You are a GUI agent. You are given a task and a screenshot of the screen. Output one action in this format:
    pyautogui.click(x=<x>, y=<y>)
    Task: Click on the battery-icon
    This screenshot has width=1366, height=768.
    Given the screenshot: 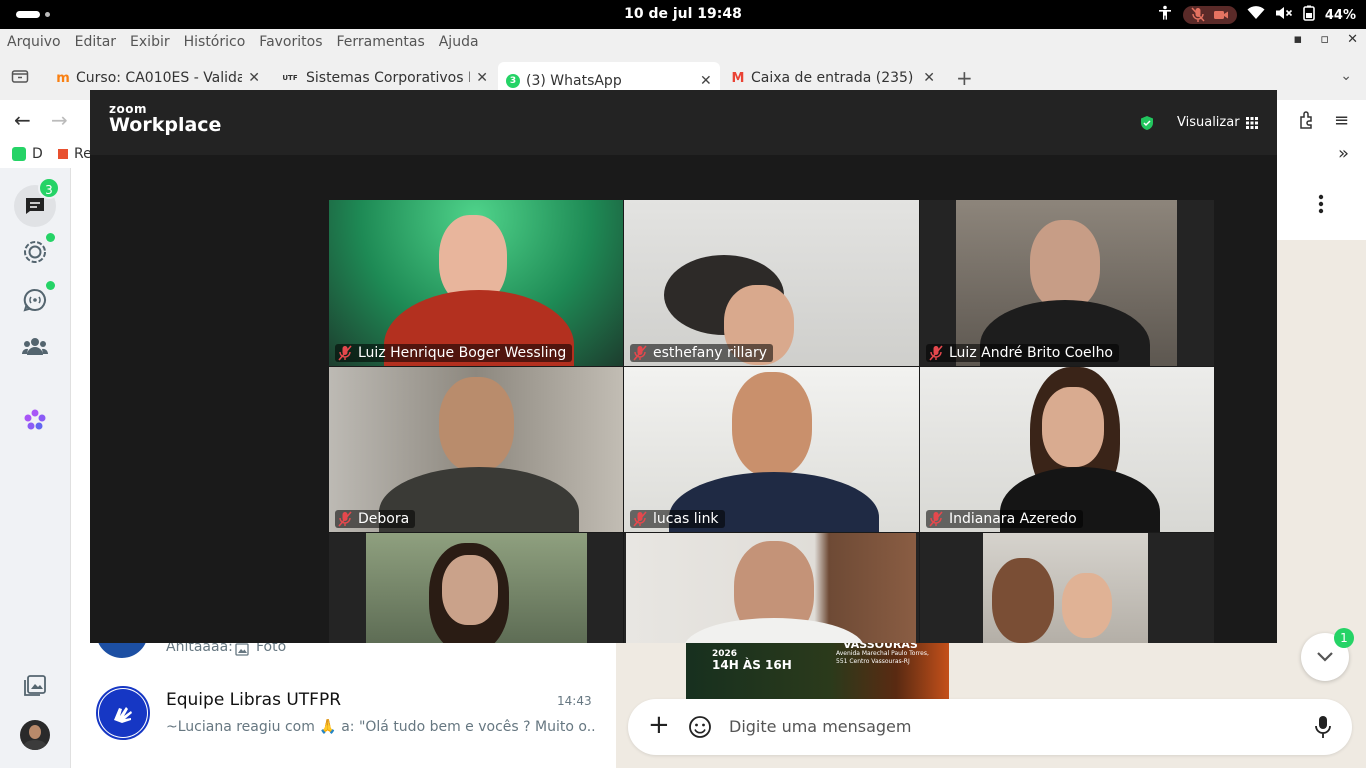 What is the action you would take?
    pyautogui.click(x=1309, y=15)
    